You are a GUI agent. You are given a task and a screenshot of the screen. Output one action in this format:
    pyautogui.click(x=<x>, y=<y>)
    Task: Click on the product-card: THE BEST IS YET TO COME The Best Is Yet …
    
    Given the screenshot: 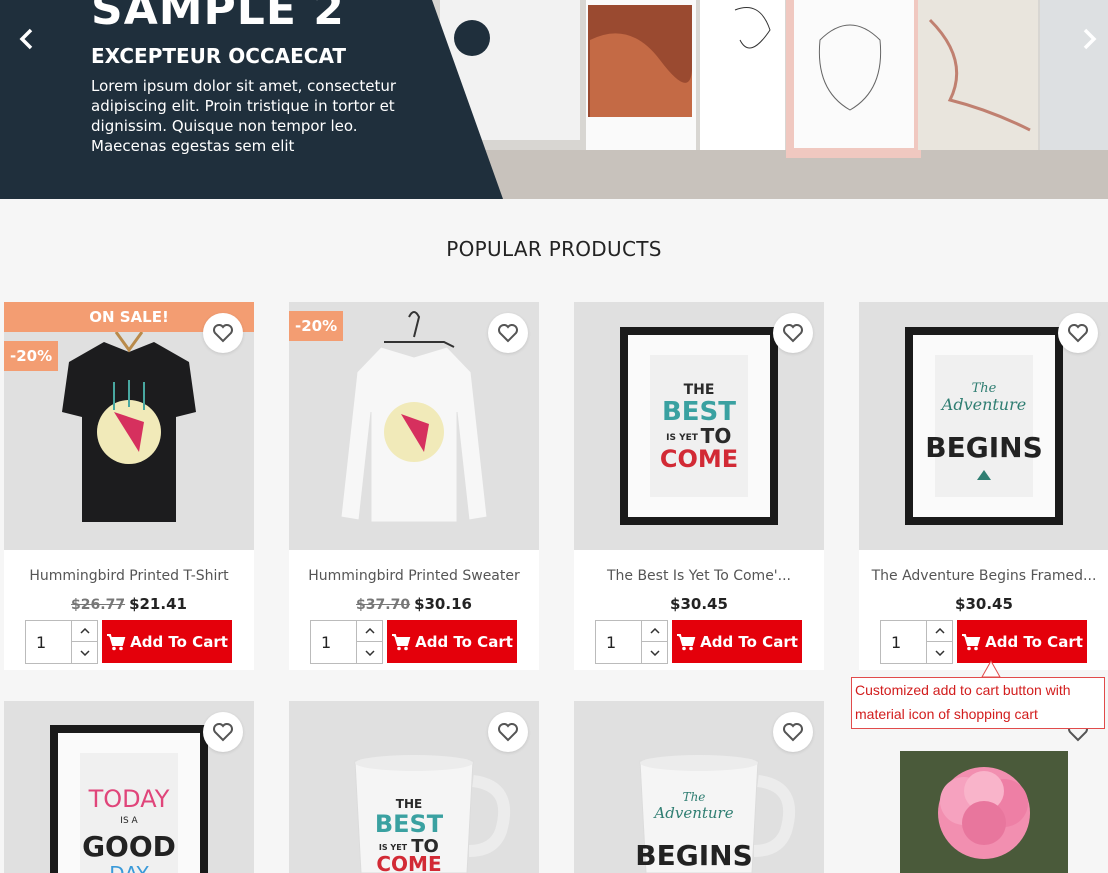 What is the action you would take?
    pyautogui.click(x=699, y=486)
    